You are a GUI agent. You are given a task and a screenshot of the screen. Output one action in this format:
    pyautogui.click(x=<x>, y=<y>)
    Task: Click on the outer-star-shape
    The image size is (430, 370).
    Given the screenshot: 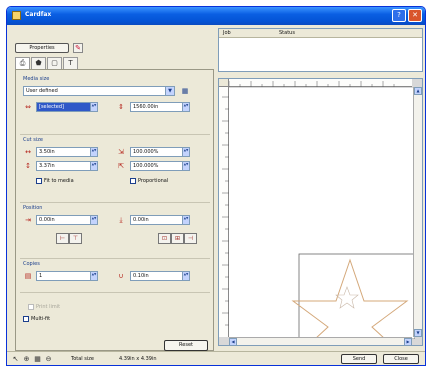 What is the action you would take?
    pyautogui.click(x=350, y=299)
    